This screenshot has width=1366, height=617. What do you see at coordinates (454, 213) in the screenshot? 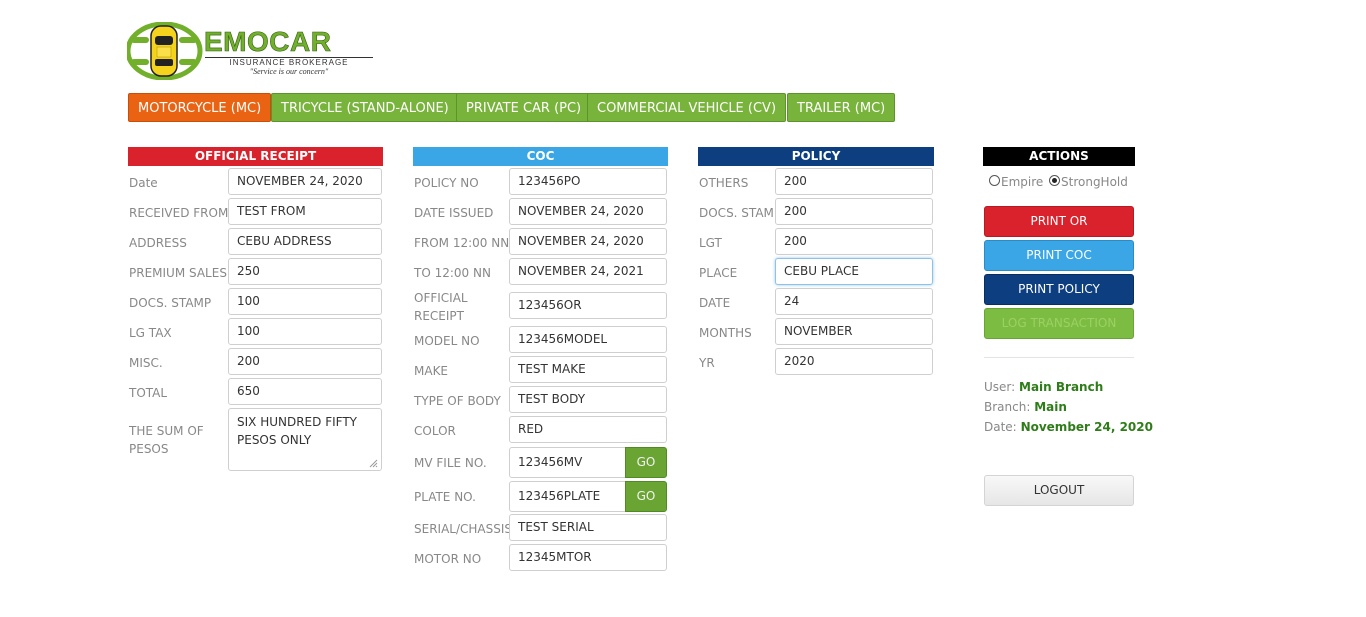
I see `coc-date-issued-label: DATE ISSUED` at bounding box center [454, 213].